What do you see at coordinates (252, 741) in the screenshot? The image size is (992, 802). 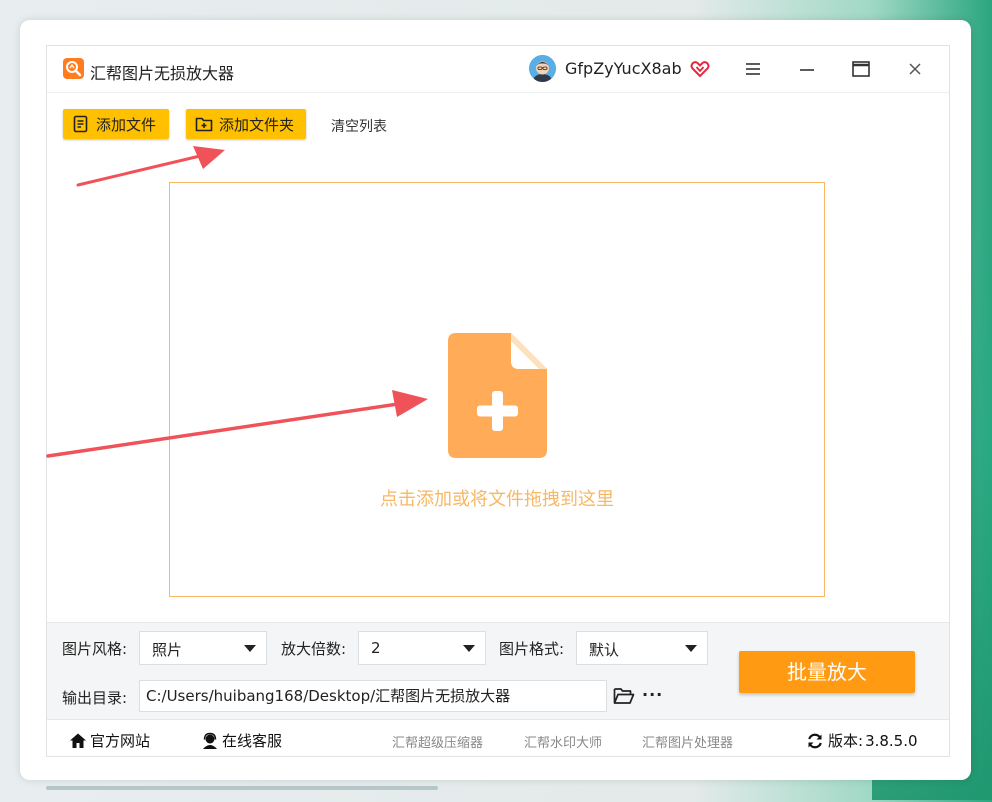 I see `online-support-label: 在线客服` at bounding box center [252, 741].